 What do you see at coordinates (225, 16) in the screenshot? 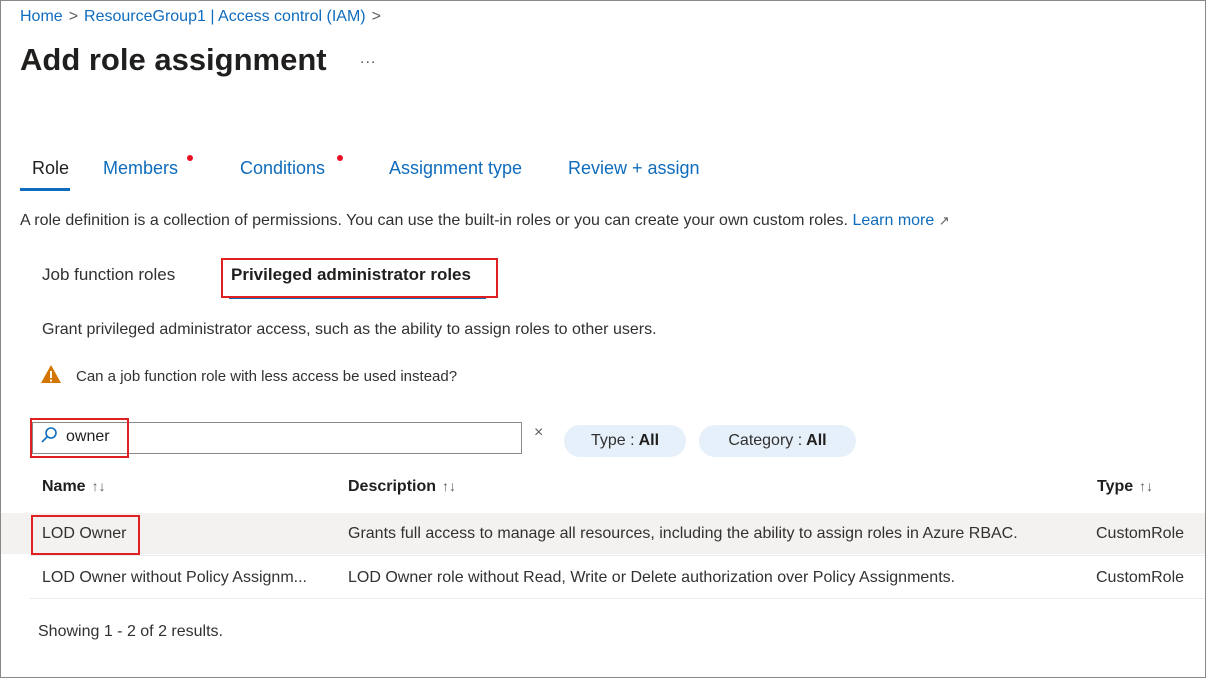
I see `breadcrumb-resource-group: ResourceGroup1 | Access control (IAM)` at bounding box center [225, 16].